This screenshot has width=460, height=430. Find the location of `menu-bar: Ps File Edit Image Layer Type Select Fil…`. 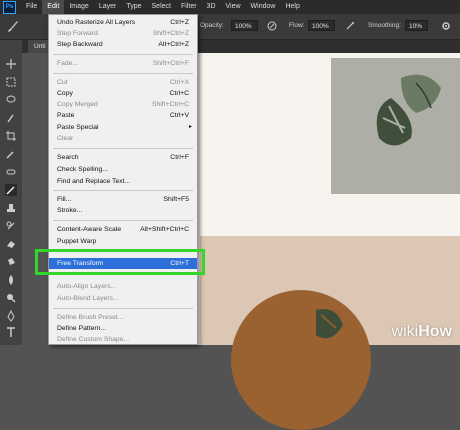

menu-bar: Ps File Edit Image Layer Type Select Fil… is located at coordinates (230, 7).